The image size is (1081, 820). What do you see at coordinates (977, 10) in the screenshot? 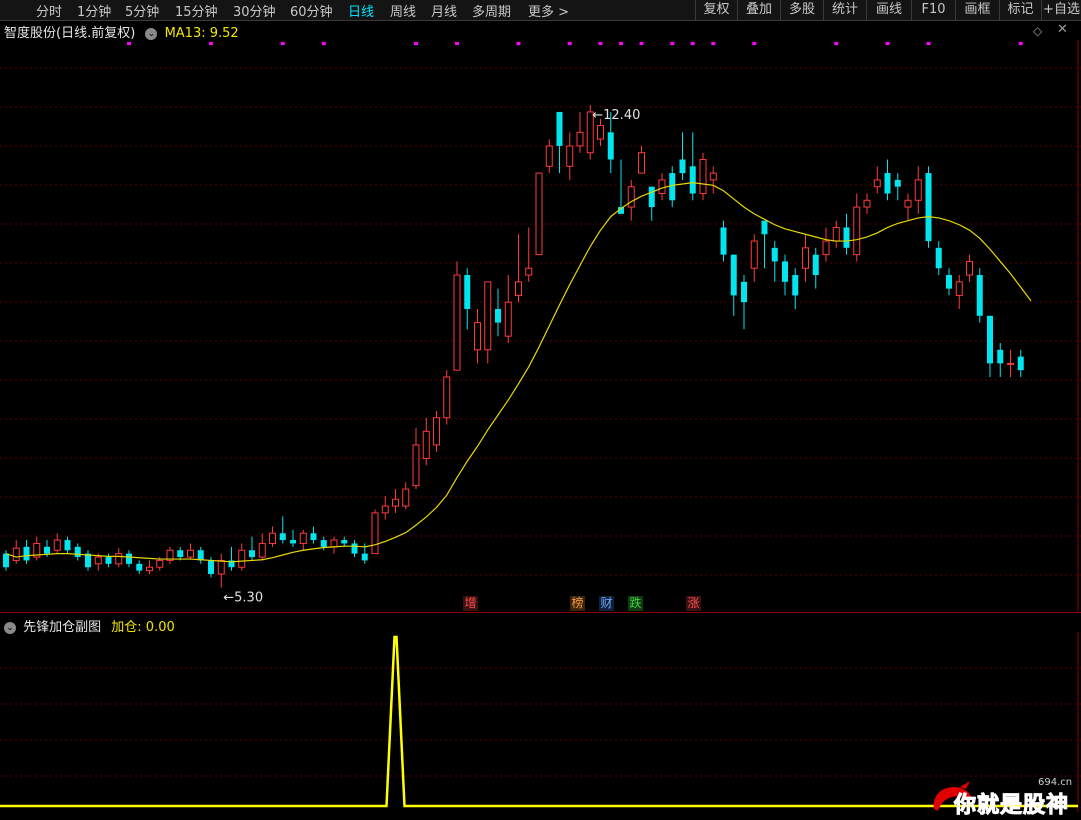
I see `toolbar-button-6: 画框` at bounding box center [977, 10].